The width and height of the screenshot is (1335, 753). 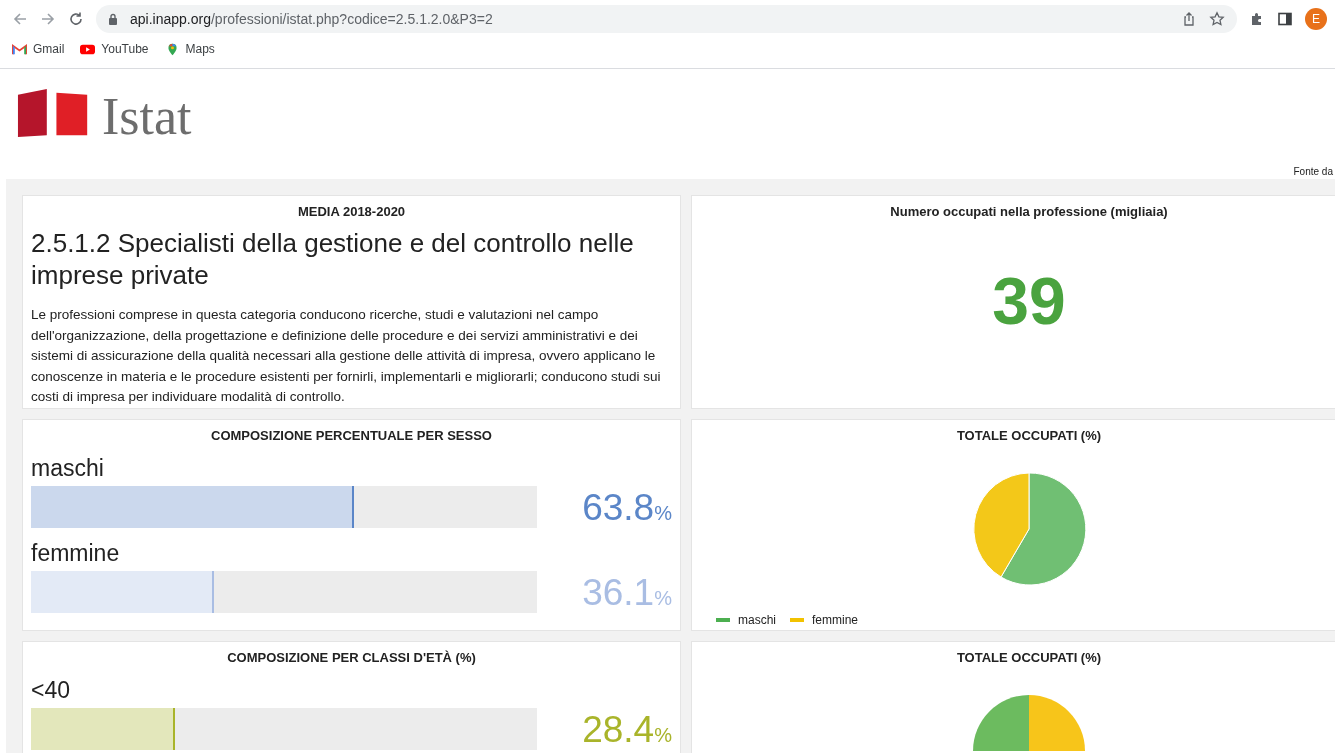 What do you see at coordinates (835, 620) in the screenshot?
I see `legend-label: femmine` at bounding box center [835, 620].